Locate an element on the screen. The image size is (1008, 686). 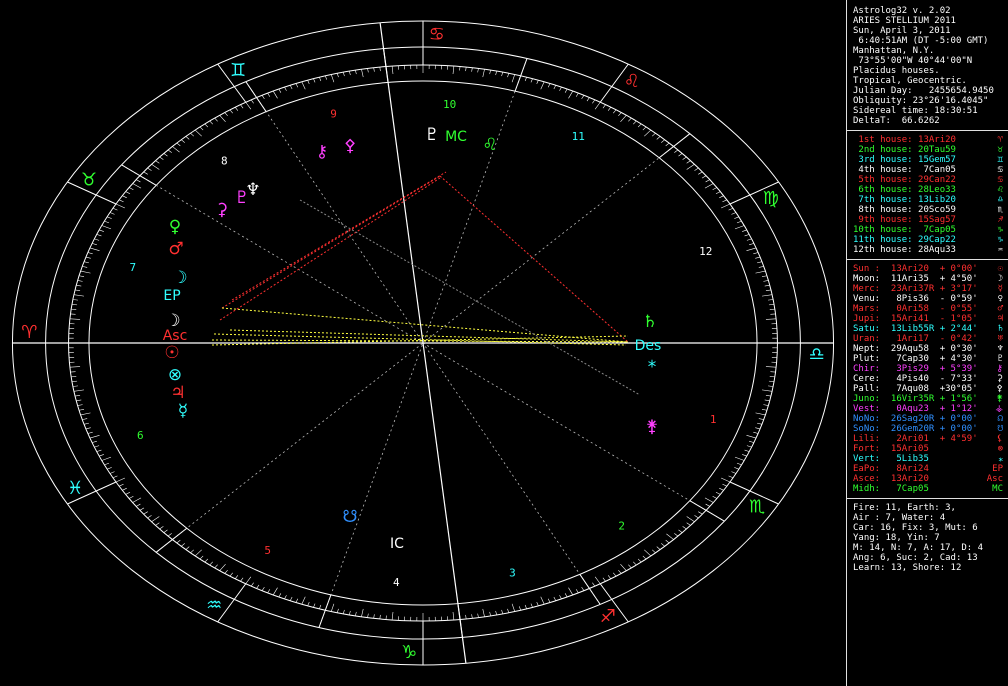
pallas-icon: ⚴ is located at coordinates (350, 146).